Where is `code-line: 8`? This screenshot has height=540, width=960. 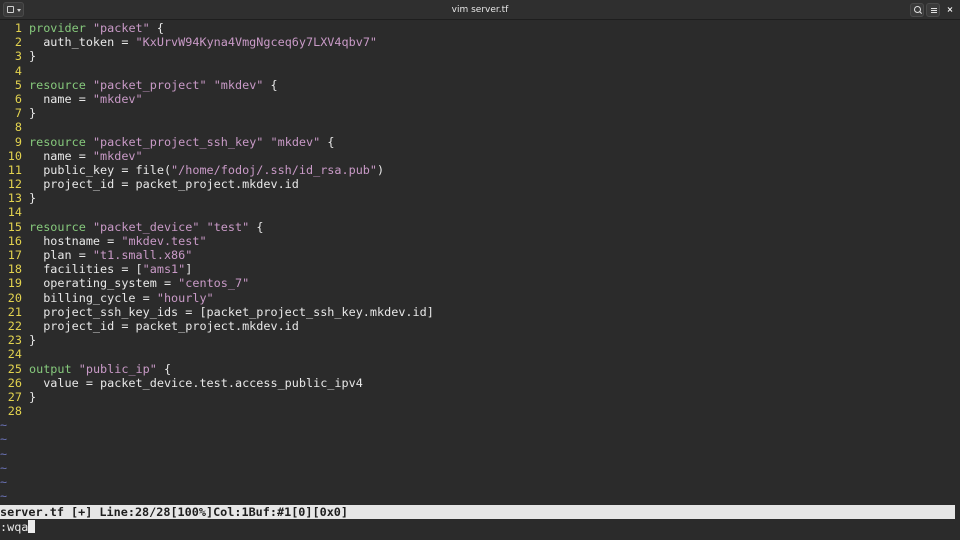 code-line: 8 is located at coordinates (480, 127).